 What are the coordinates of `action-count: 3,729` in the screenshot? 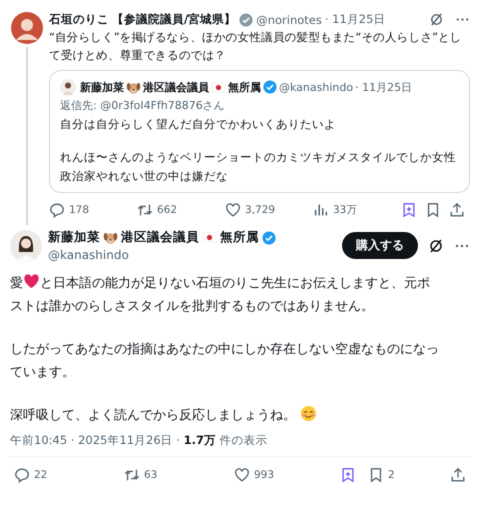 It's located at (260, 210).